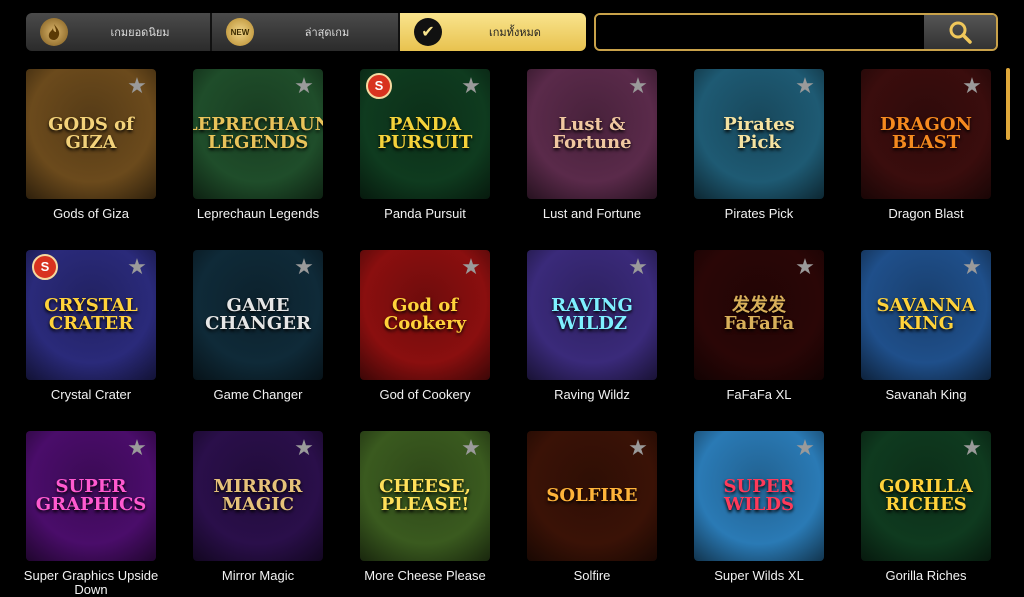 The height and width of the screenshot is (597, 1024). I want to click on game-art-logo: SAVANNA KING, so click(926, 314).